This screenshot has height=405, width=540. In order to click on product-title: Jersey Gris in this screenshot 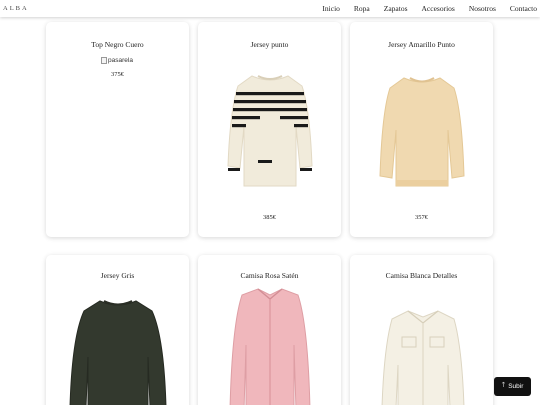, I will do `click(117, 275)`.